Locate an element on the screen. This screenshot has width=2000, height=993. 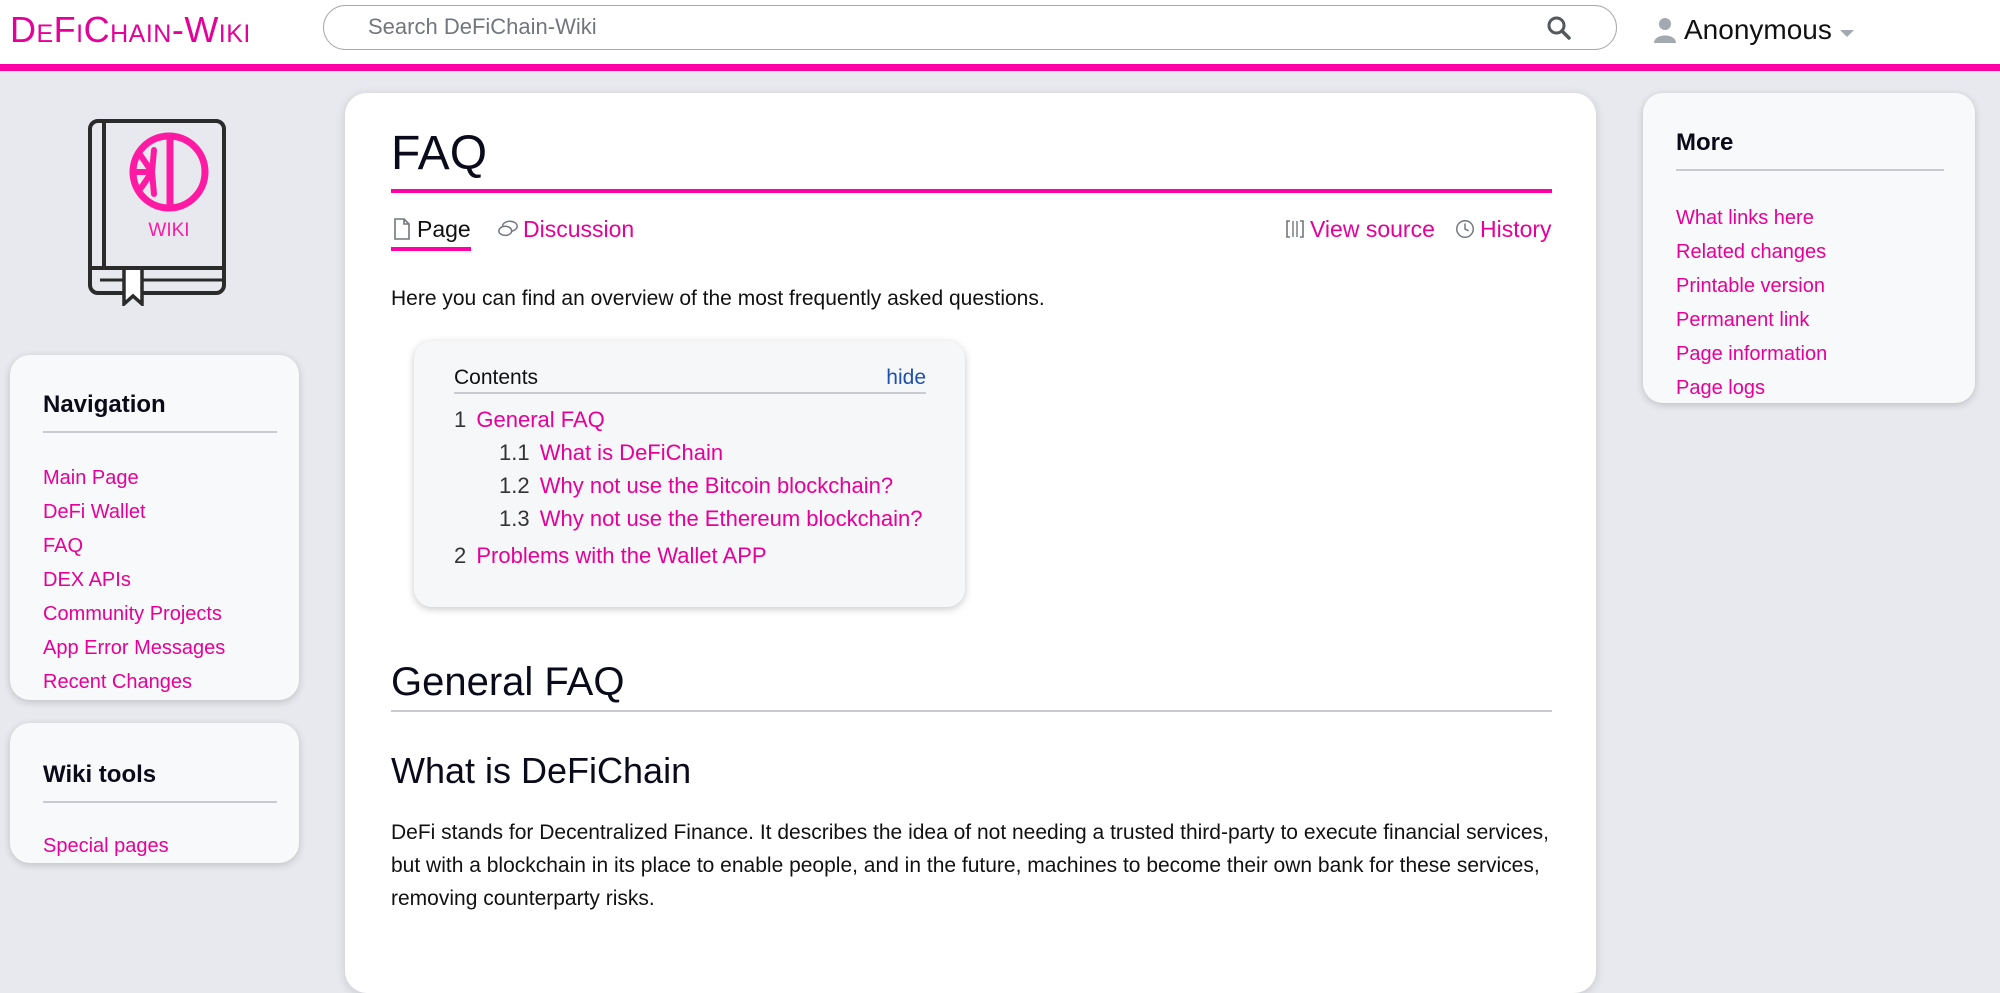
more-item-related-changes: Related changes is located at coordinates (1751, 252).